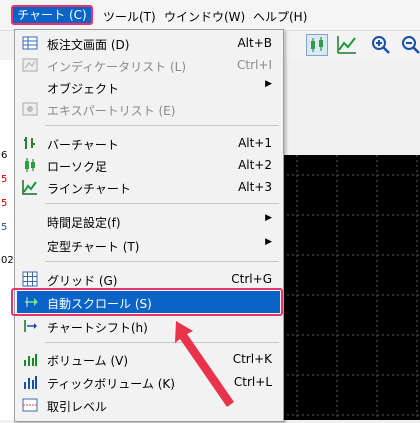  Describe the element at coordinates (88, 361) in the screenshot. I see `menu-item-label: ボリューム (V)` at that location.